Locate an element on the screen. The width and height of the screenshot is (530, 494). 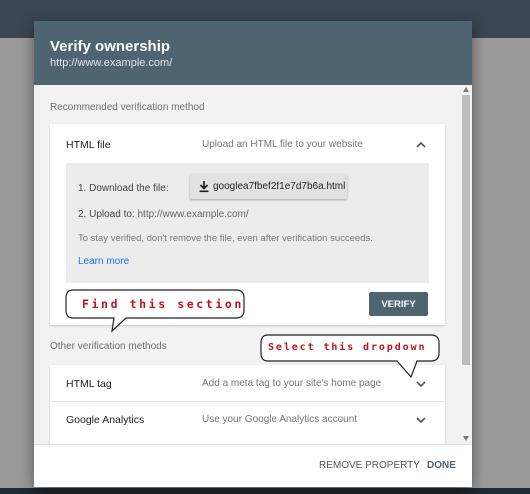
done-button: DONE is located at coordinates (441, 465).